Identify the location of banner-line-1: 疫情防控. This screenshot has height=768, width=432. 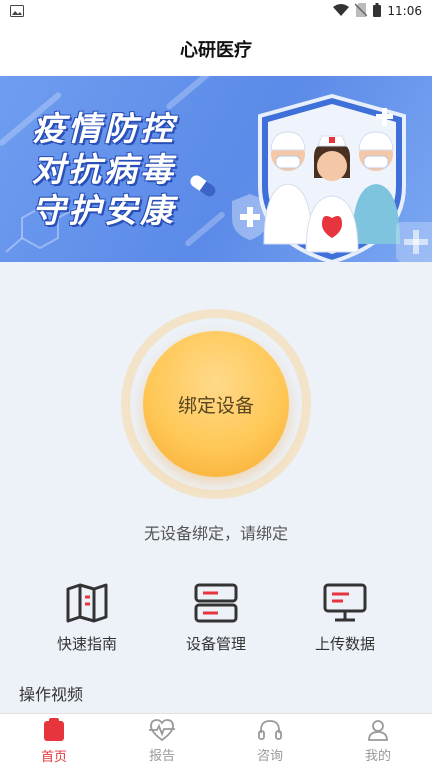
(104, 128).